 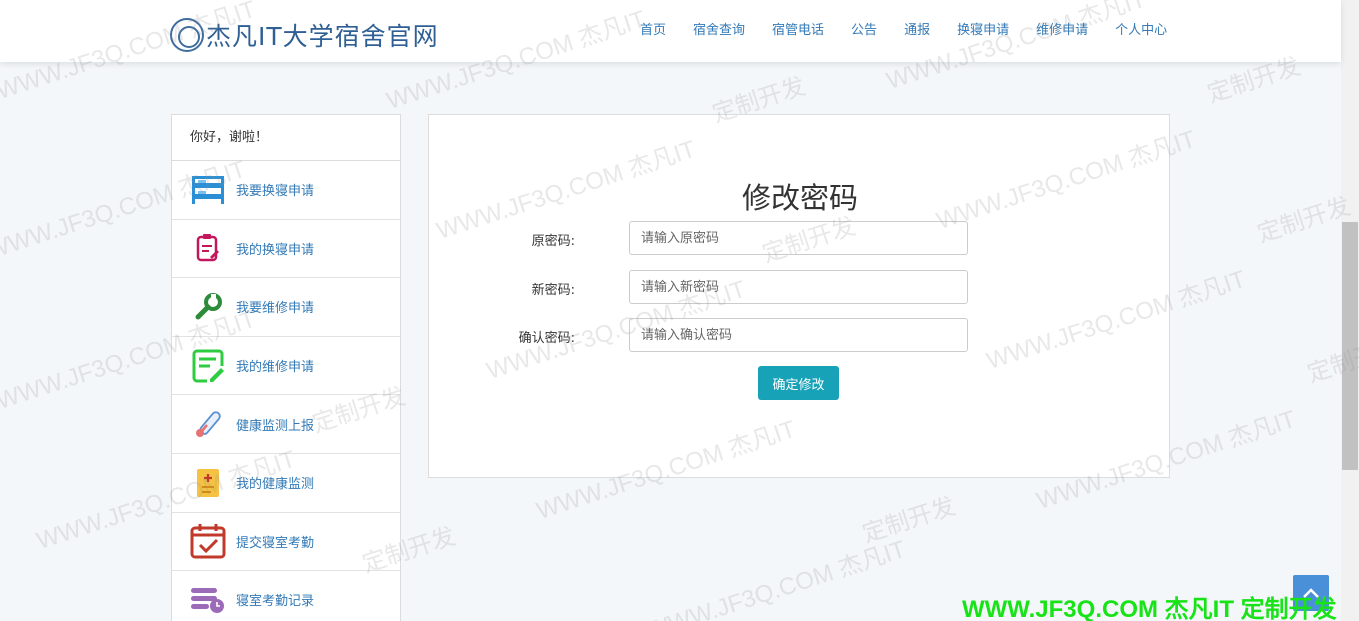 I want to click on sidebar-item-label: 我要换寝申请, so click(x=275, y=192).